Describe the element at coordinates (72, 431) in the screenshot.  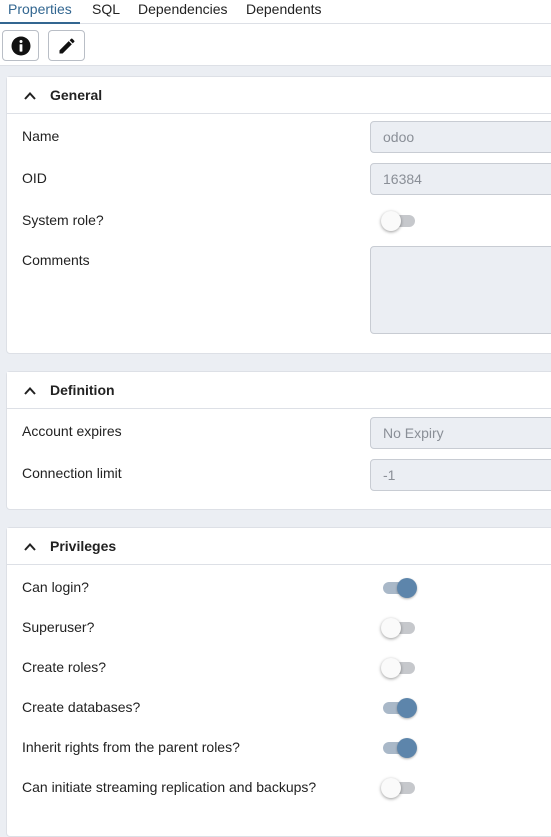
I see `account-expires-label: Account expires` at that location.